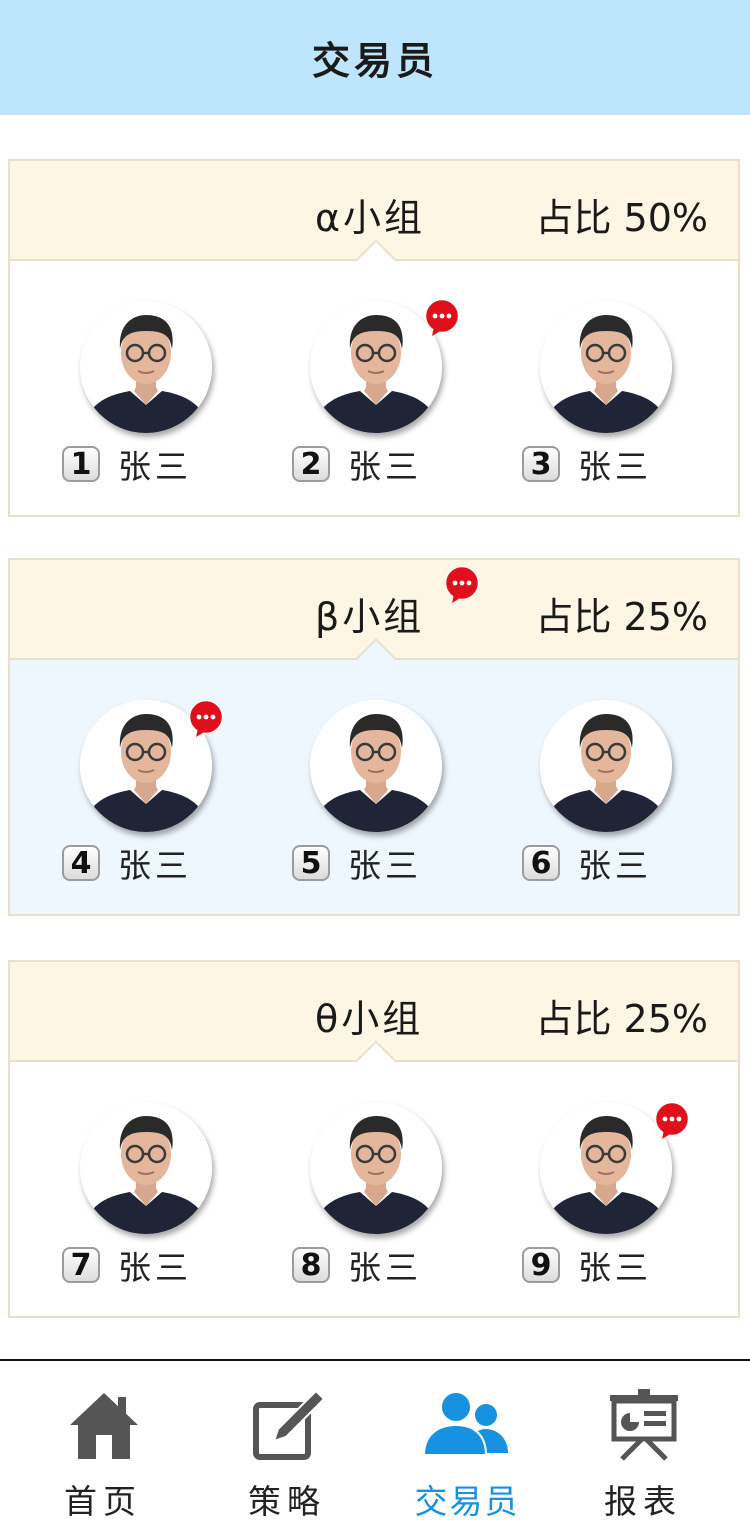 The height and width of the screenshot is (1539, 750). I want to click on share-value: 50%, so click(665, 218).